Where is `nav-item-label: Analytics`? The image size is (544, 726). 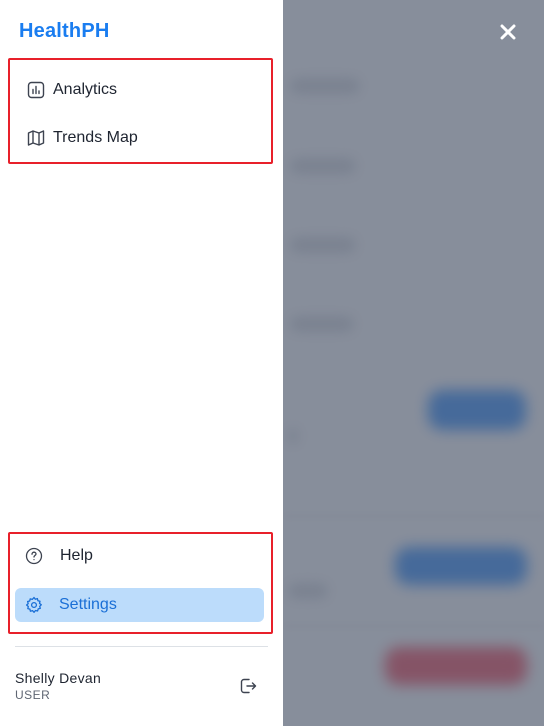
nav-item-label: Analytics is located at coordinates (85, 89).